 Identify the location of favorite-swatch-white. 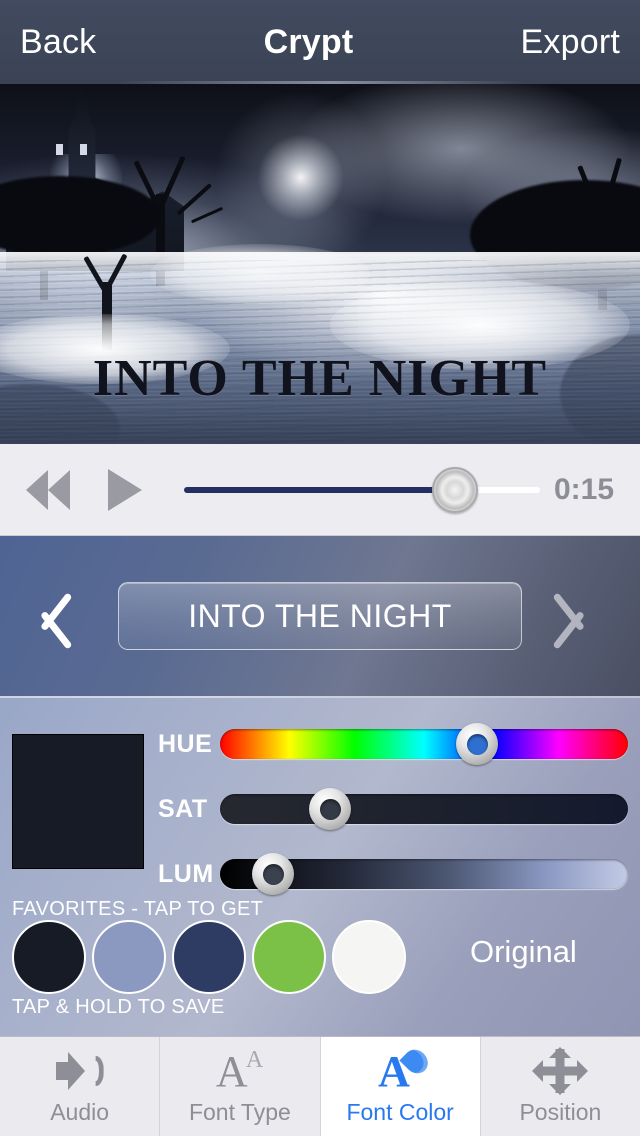
(369, 957).